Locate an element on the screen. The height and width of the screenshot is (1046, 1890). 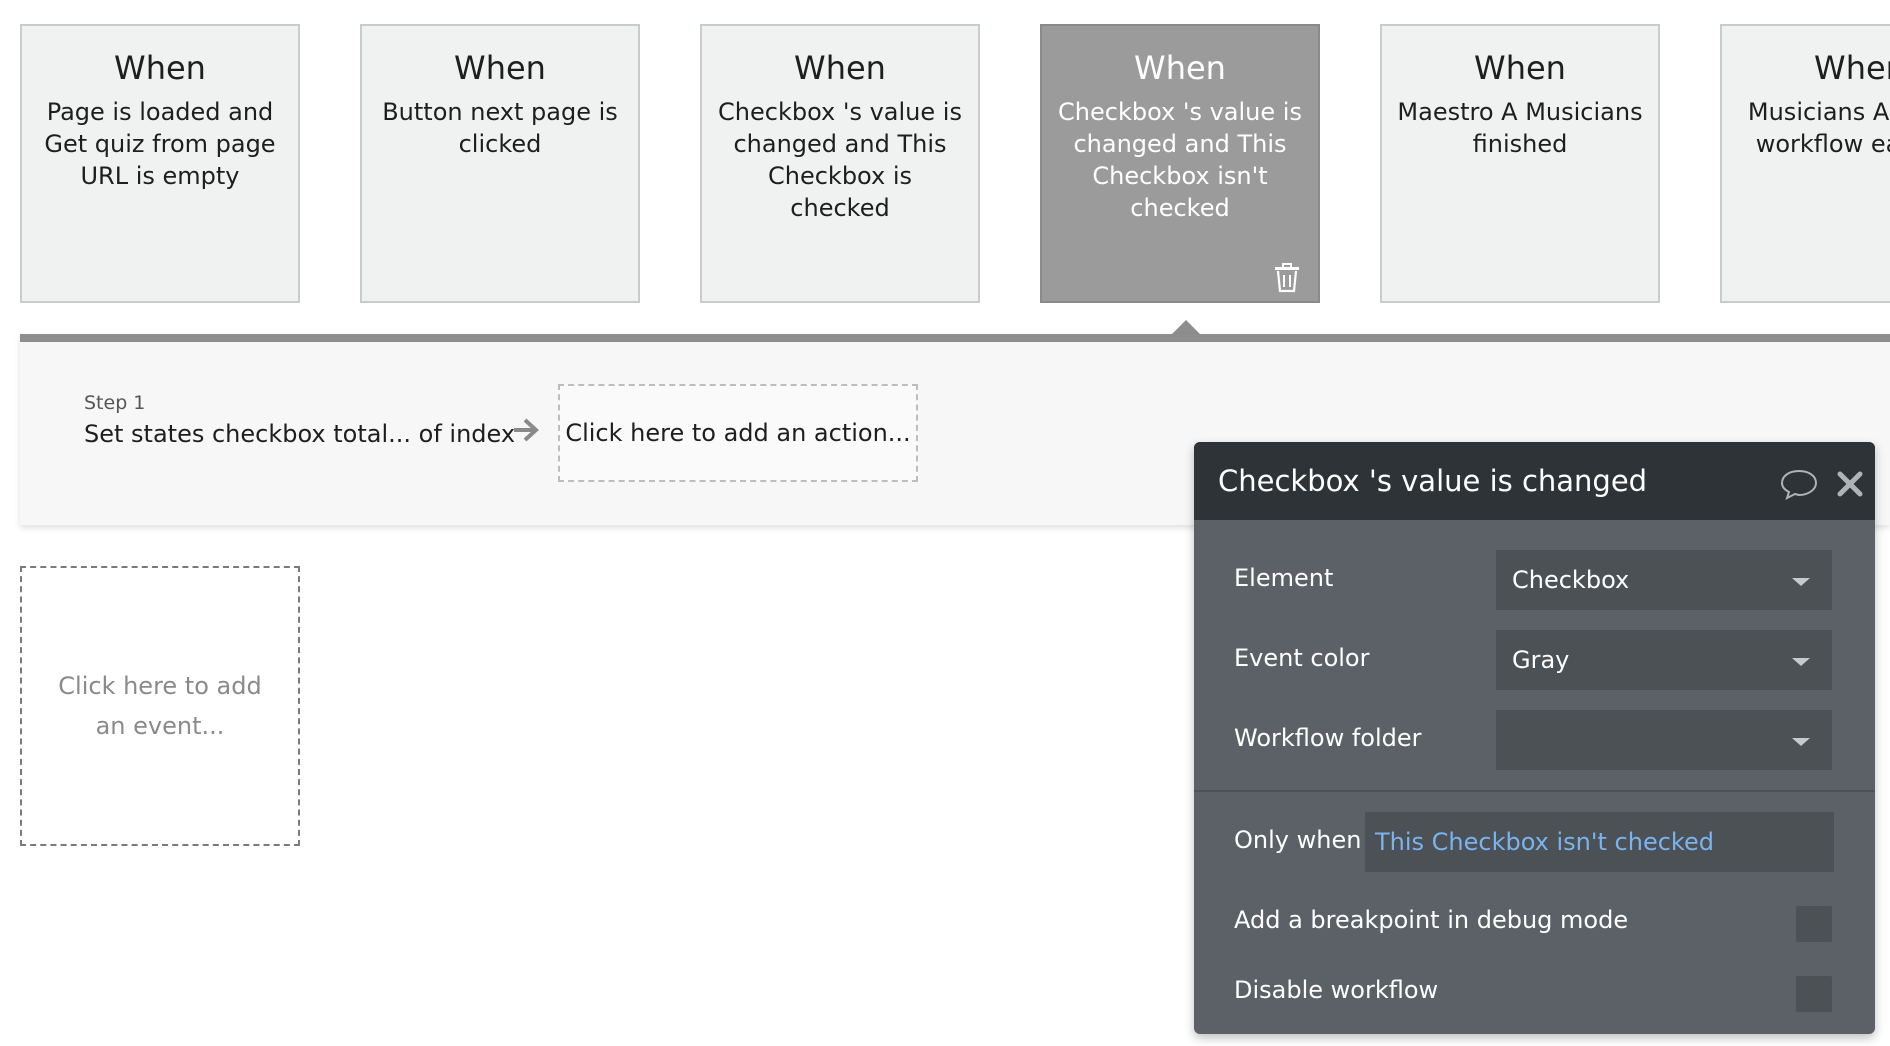
only-when-label: Only when is located at coordinates (1298, 840).